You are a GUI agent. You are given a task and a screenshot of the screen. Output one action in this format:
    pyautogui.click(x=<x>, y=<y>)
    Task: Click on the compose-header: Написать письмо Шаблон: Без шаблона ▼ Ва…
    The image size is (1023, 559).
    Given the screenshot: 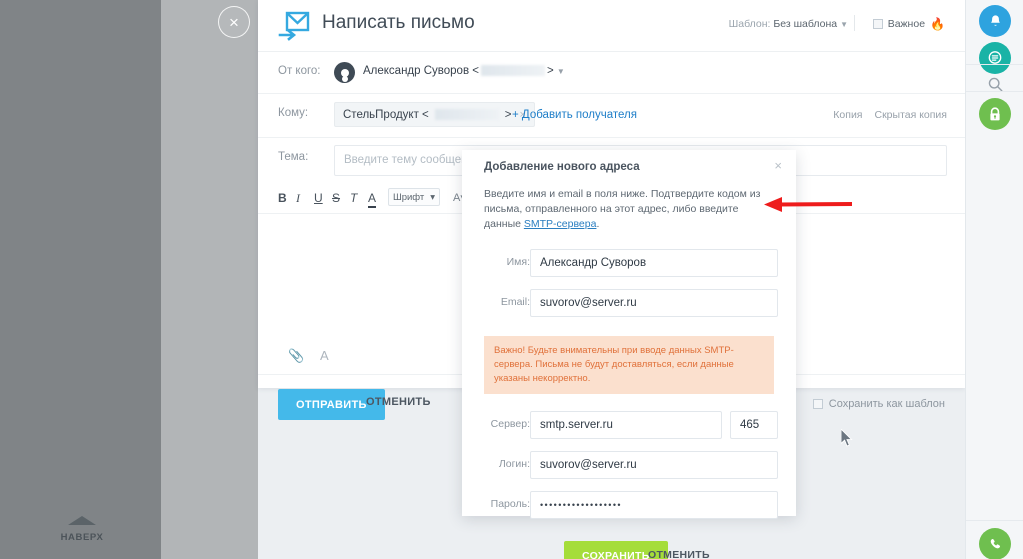 What is the action you would take?
    pyautogui.click(x=611, y=26)
    